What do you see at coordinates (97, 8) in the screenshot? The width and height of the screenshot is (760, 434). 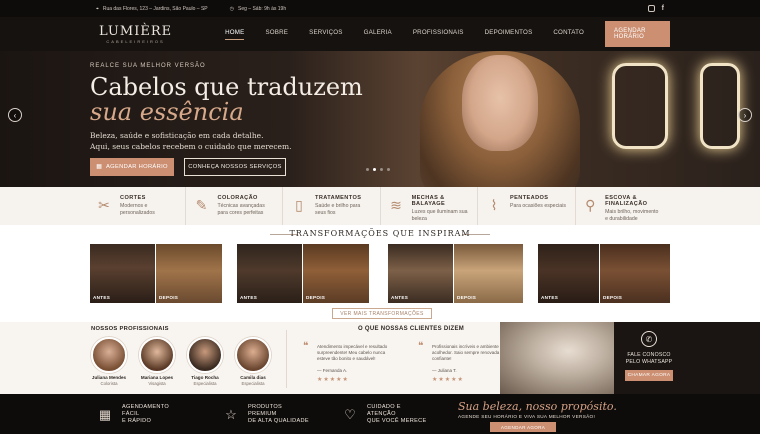 I see `location-pin-icon: ⌖` at bounding box center [97, 8].